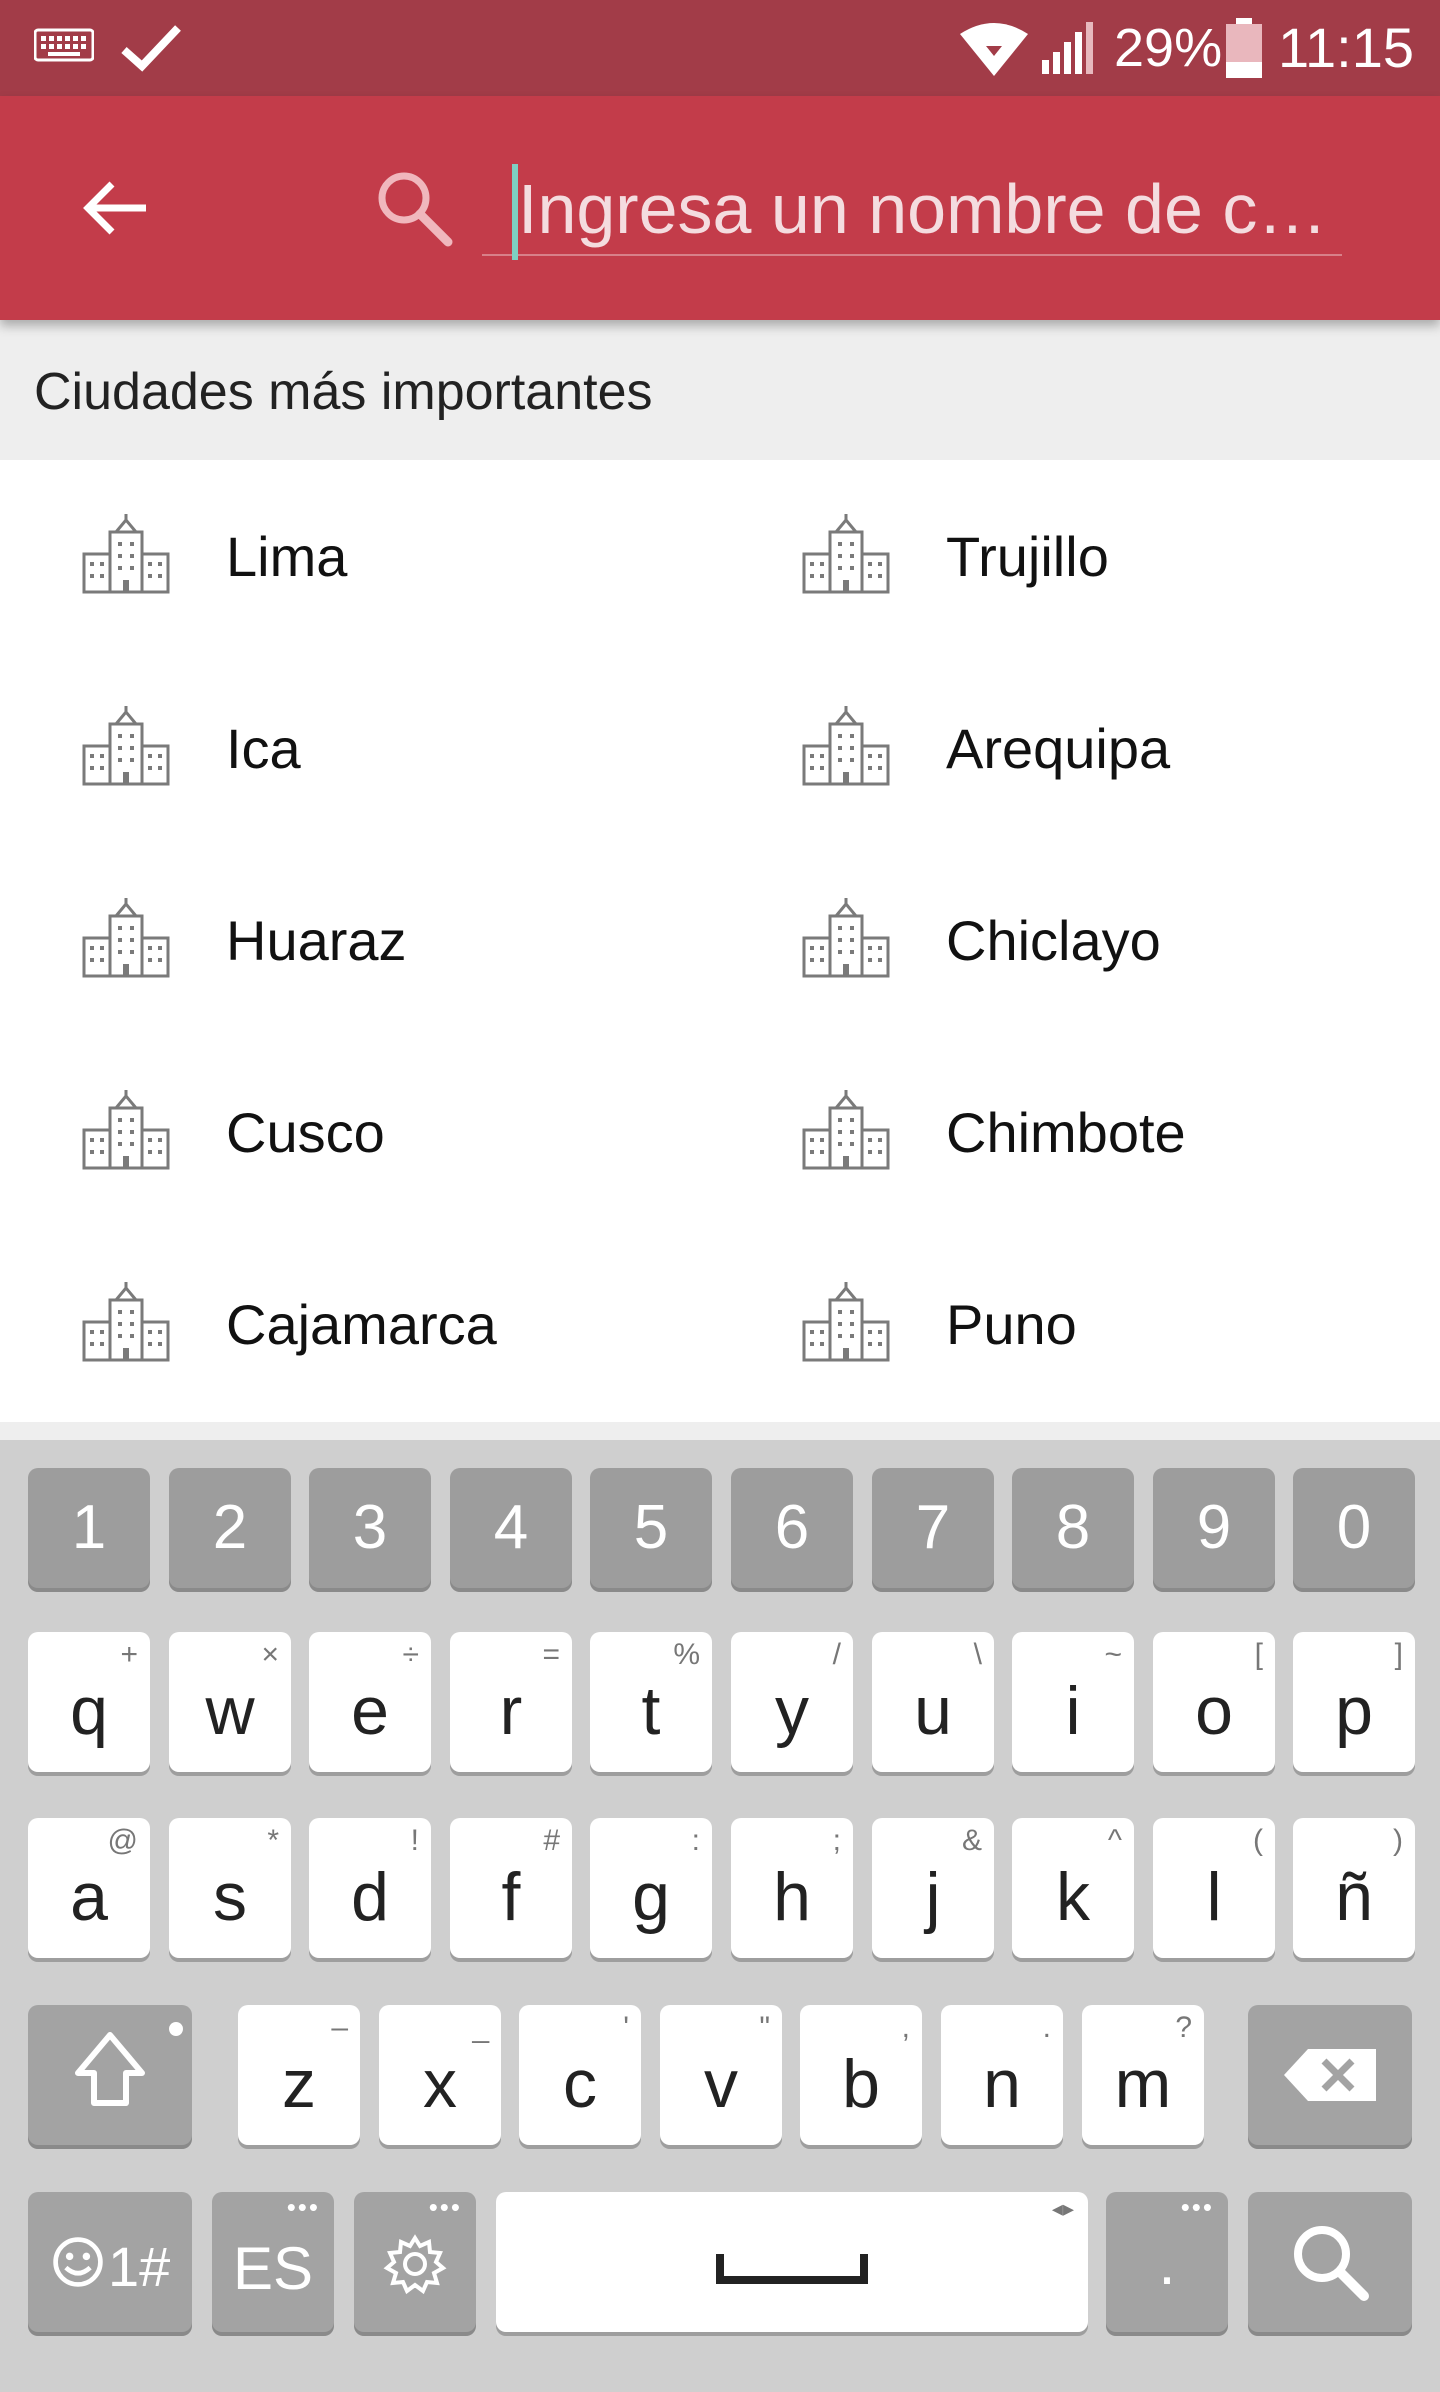 Image resolution: width=1440 pixels, height=2392 pixels. I want to click on letter-key: ] p, so click(1354, 1702).